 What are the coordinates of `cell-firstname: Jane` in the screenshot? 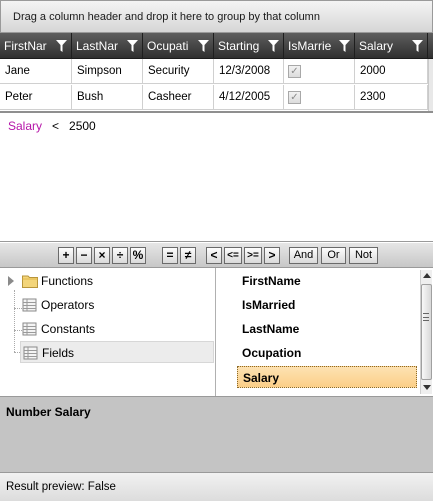 It's located at (36, 71).